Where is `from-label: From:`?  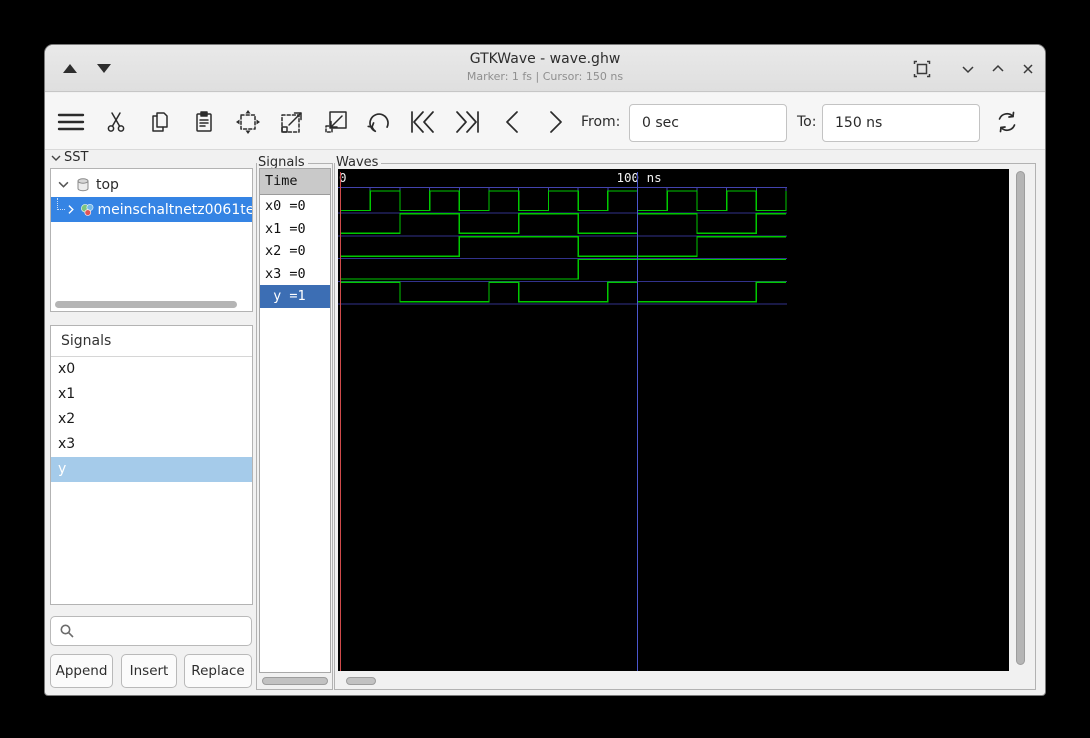
from-label: From: is located at coordinates (601, 122).